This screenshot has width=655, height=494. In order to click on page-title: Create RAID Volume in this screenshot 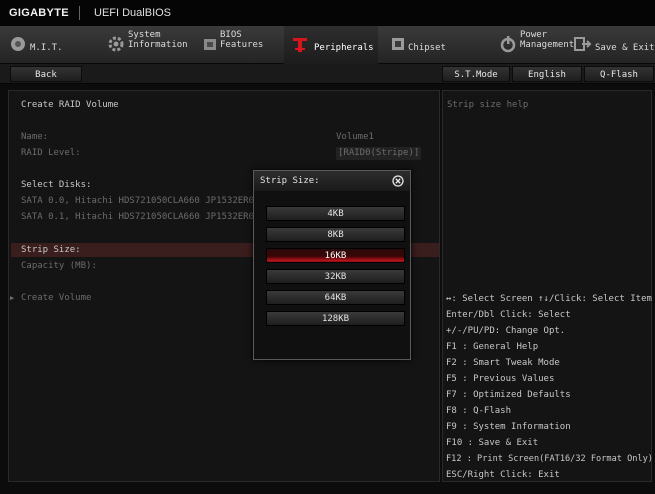, I will do `click(70, 105)`.